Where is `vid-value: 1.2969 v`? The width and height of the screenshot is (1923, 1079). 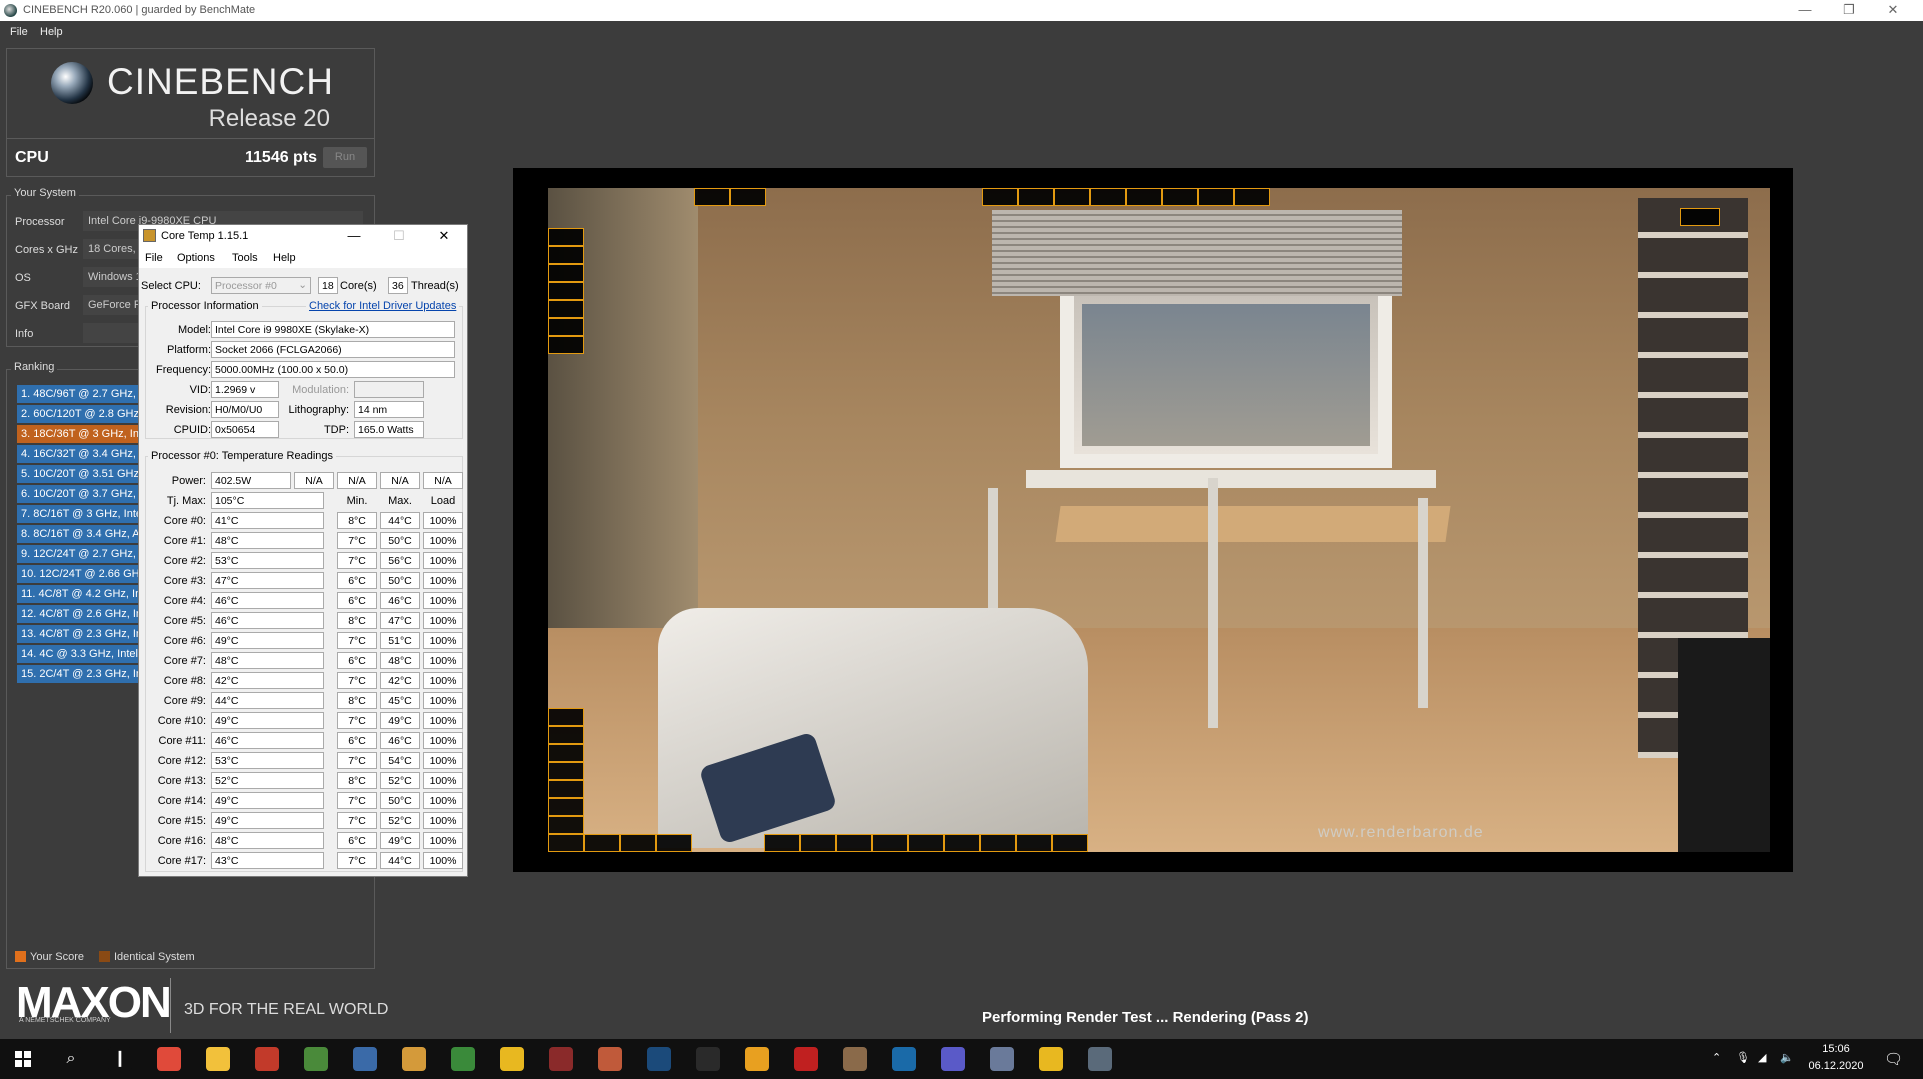 vid-value: 1.2969 v is located at coordinates (245, 389).